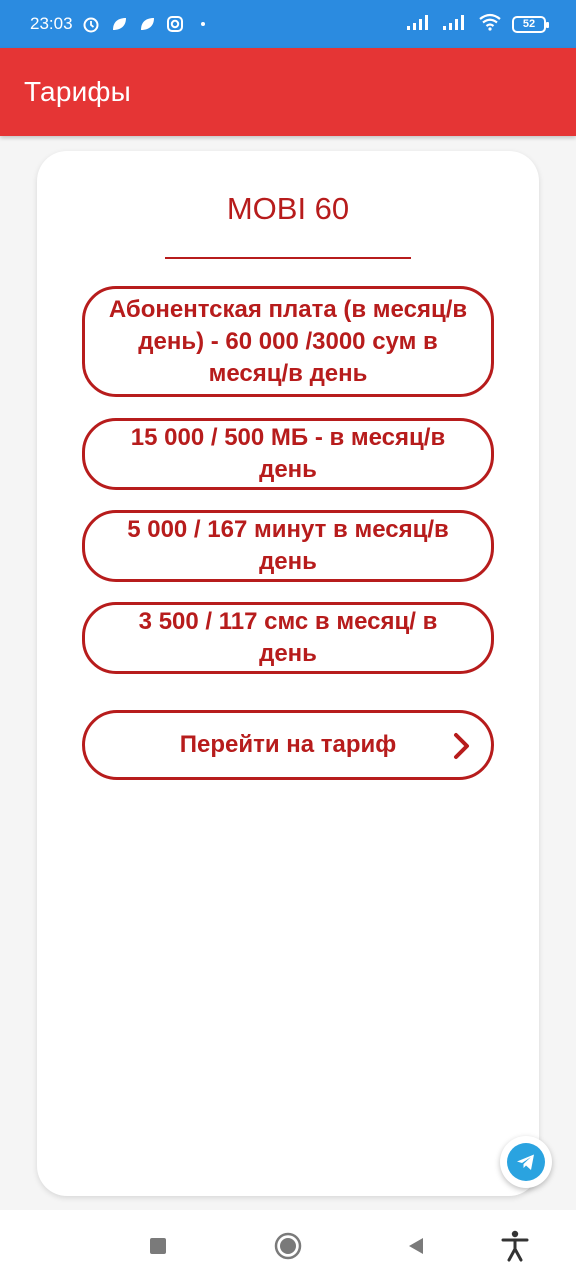  What do you see at coordinates (203, 24) in the screenshot?
I see `dot-icon` at bounding box center [203, 24].